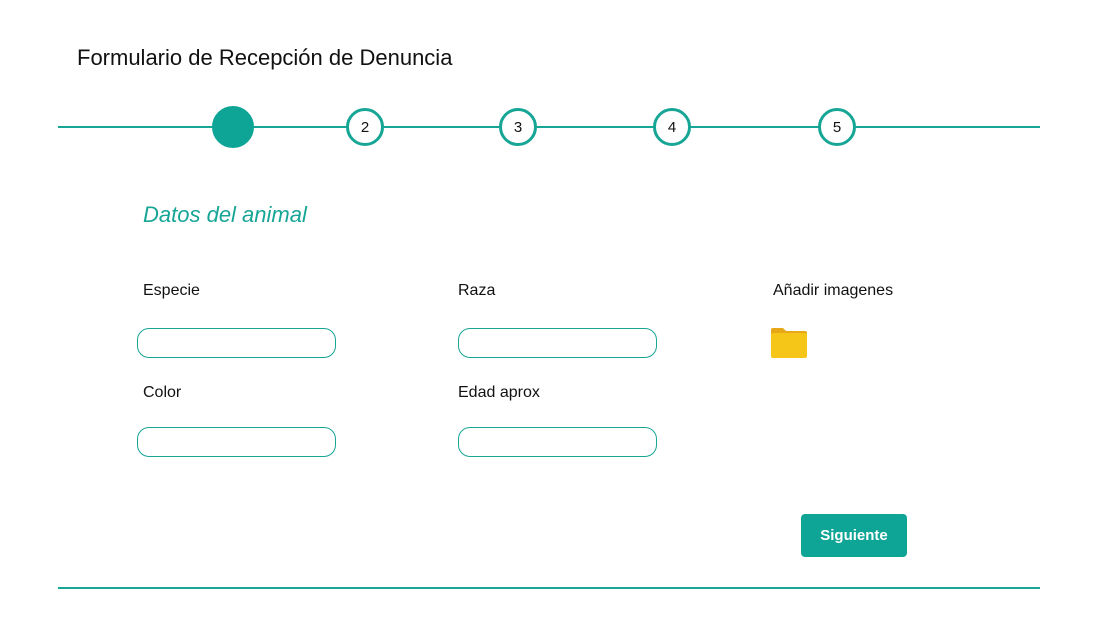  What do you see at coordinates (236, 442) in the screenshot?
I see `color-input` at bounding box center [236, 442].